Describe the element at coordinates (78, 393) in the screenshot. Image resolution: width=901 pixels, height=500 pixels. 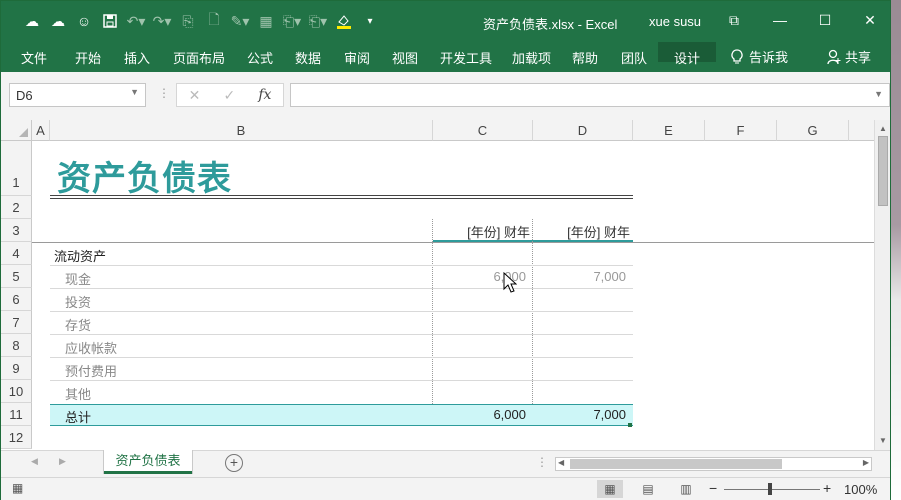
I see `item-label-other: 其他` at that location.